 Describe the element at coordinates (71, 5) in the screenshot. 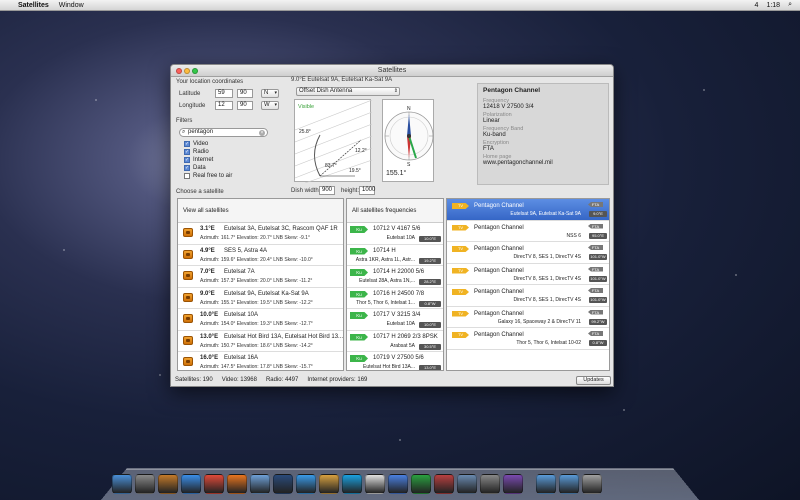

I see `window-menu: Window` at that location.